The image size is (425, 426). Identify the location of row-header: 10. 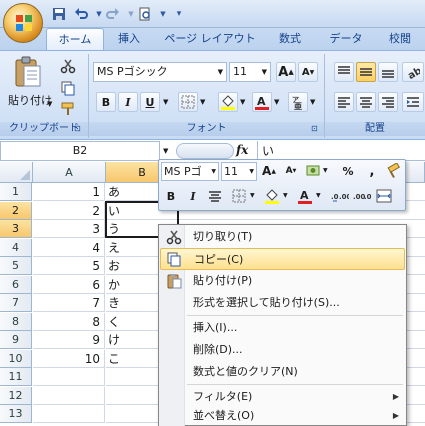
(16, 359).